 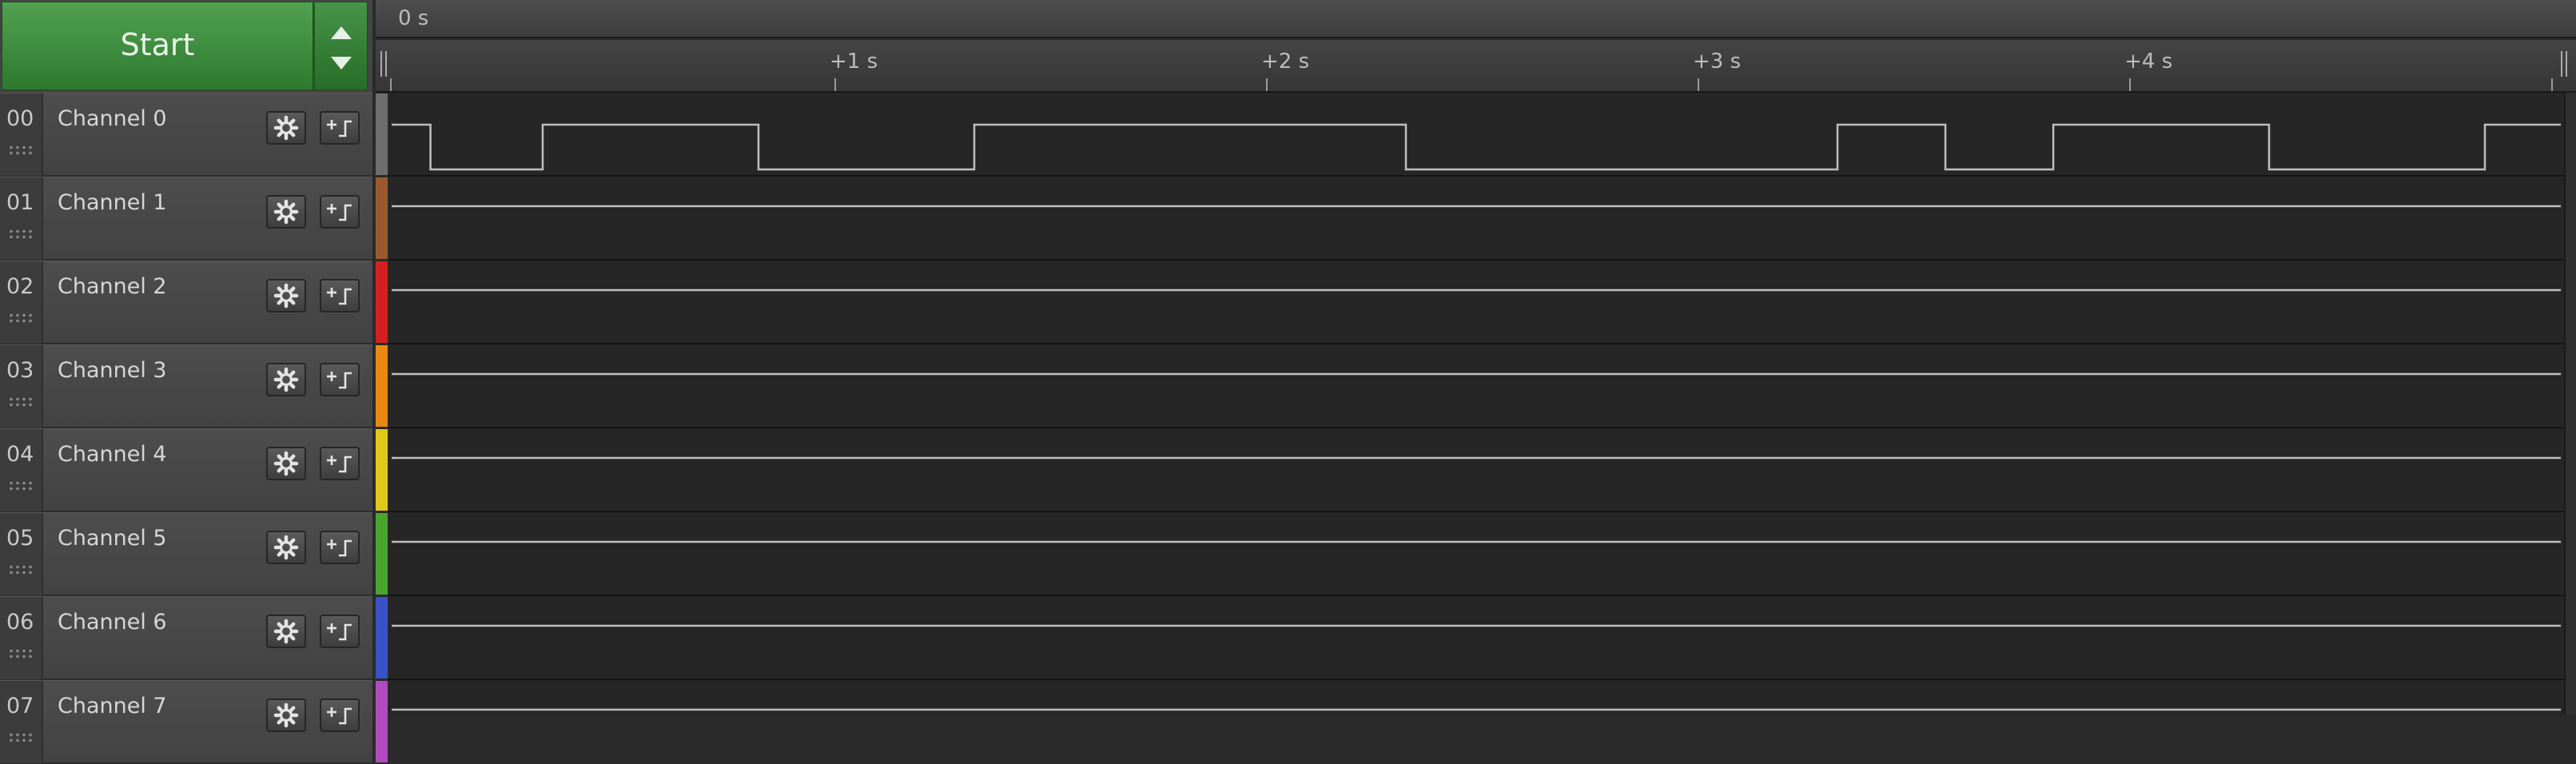 I want to click on channel-name: Channel 1, so click(x=112, y=203).